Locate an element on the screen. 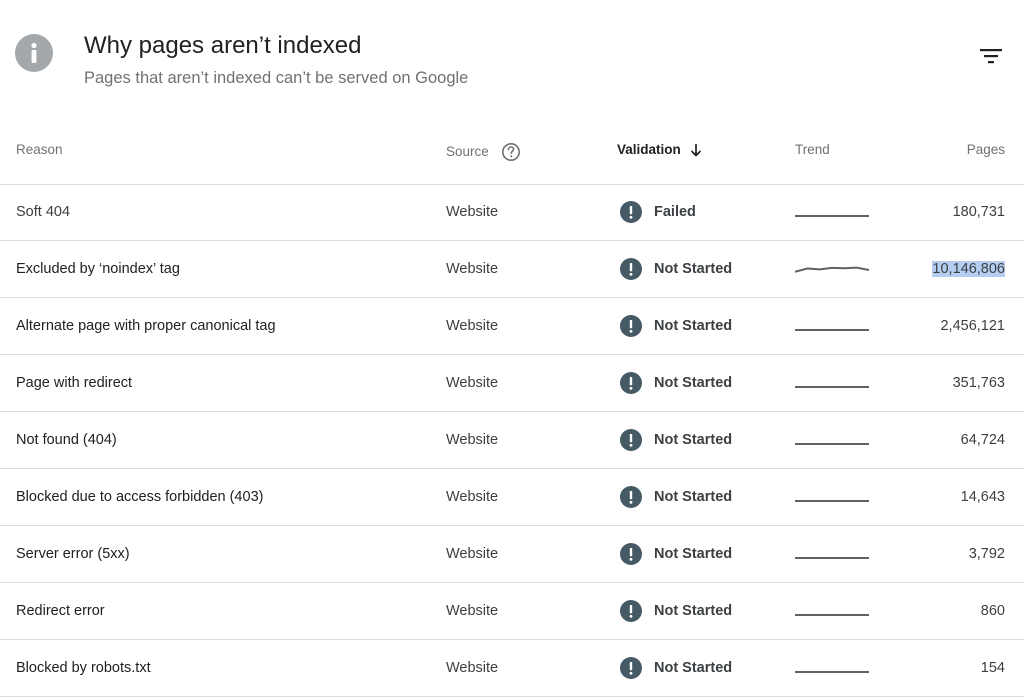 This screenshot has height=697, width=1024. pages-count: 2,456,121 is located at coordinates (972, 326).